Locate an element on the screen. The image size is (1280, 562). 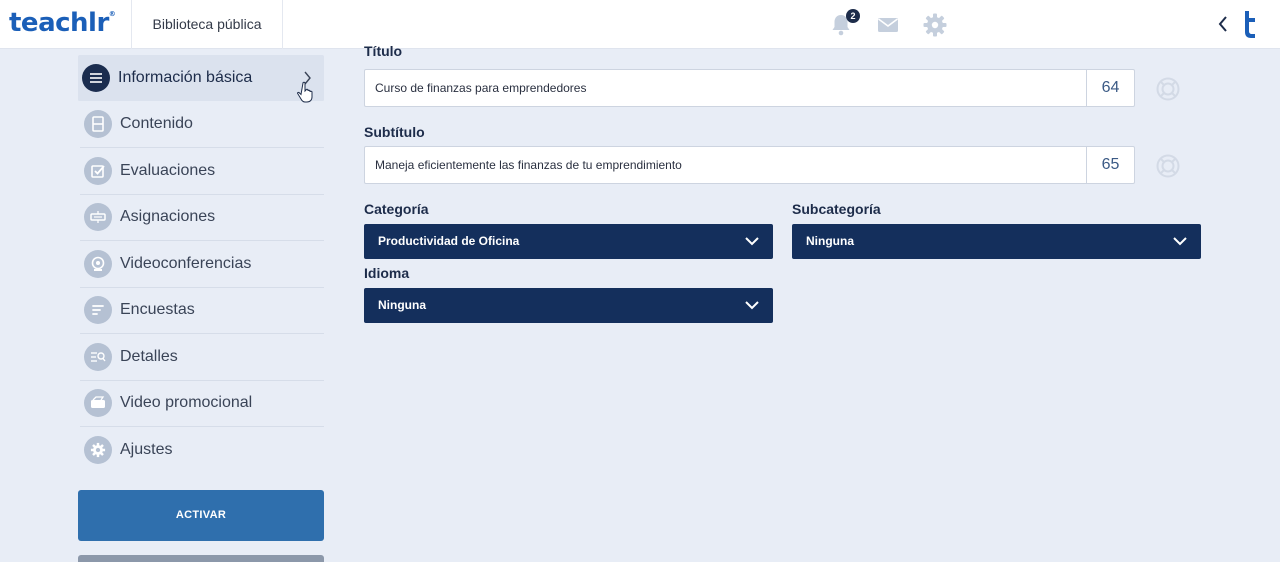
top-bar: teachlr® Biblioteca pública 2 is located at coordinates (640, 24).